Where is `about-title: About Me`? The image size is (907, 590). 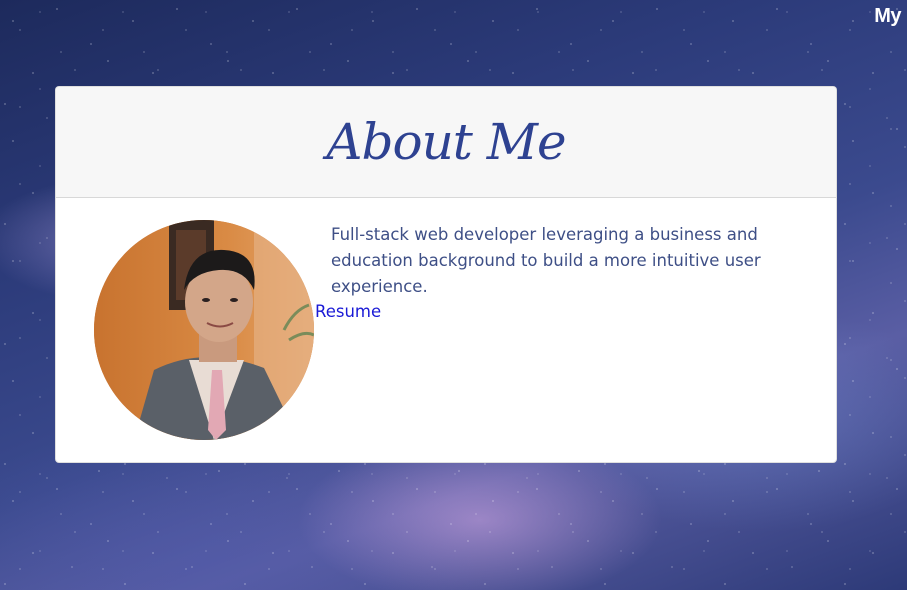
about-title: About Me is located at coordinates (446, 142).